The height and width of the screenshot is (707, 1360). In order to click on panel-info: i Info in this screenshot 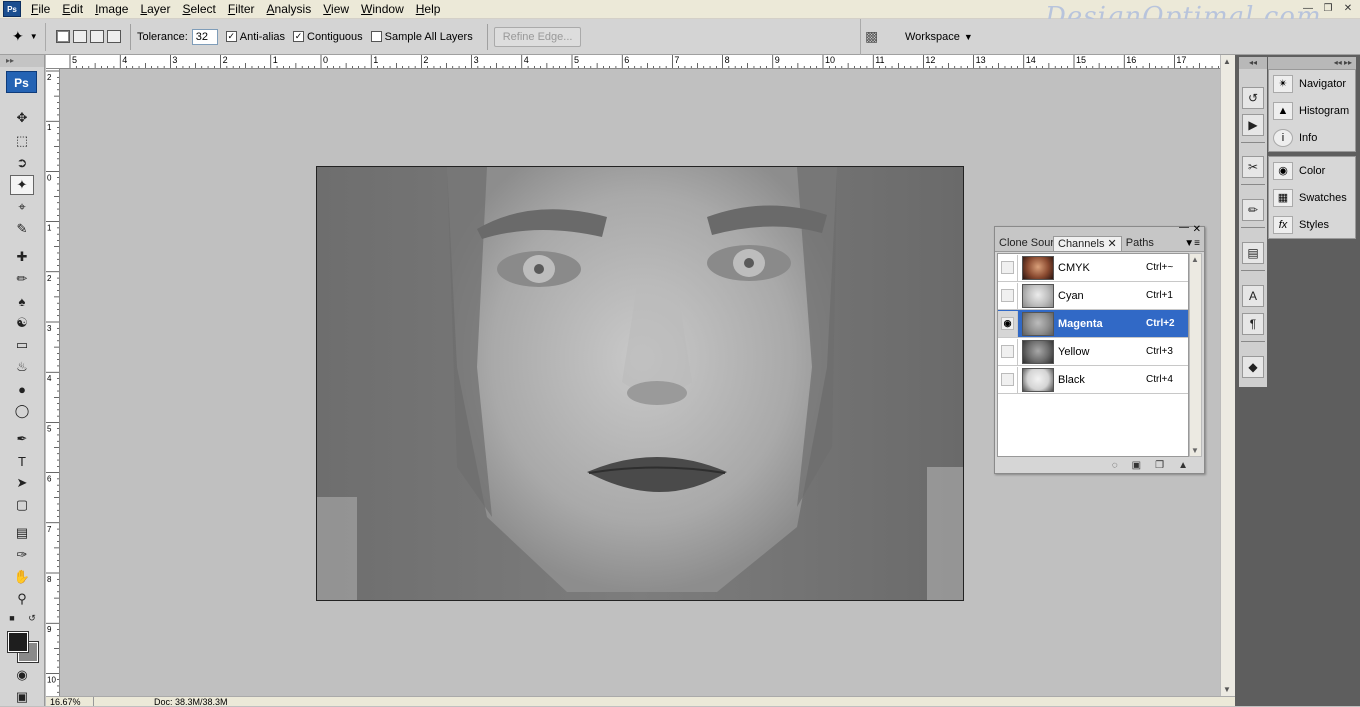, I will do `click(1312, 137)`.